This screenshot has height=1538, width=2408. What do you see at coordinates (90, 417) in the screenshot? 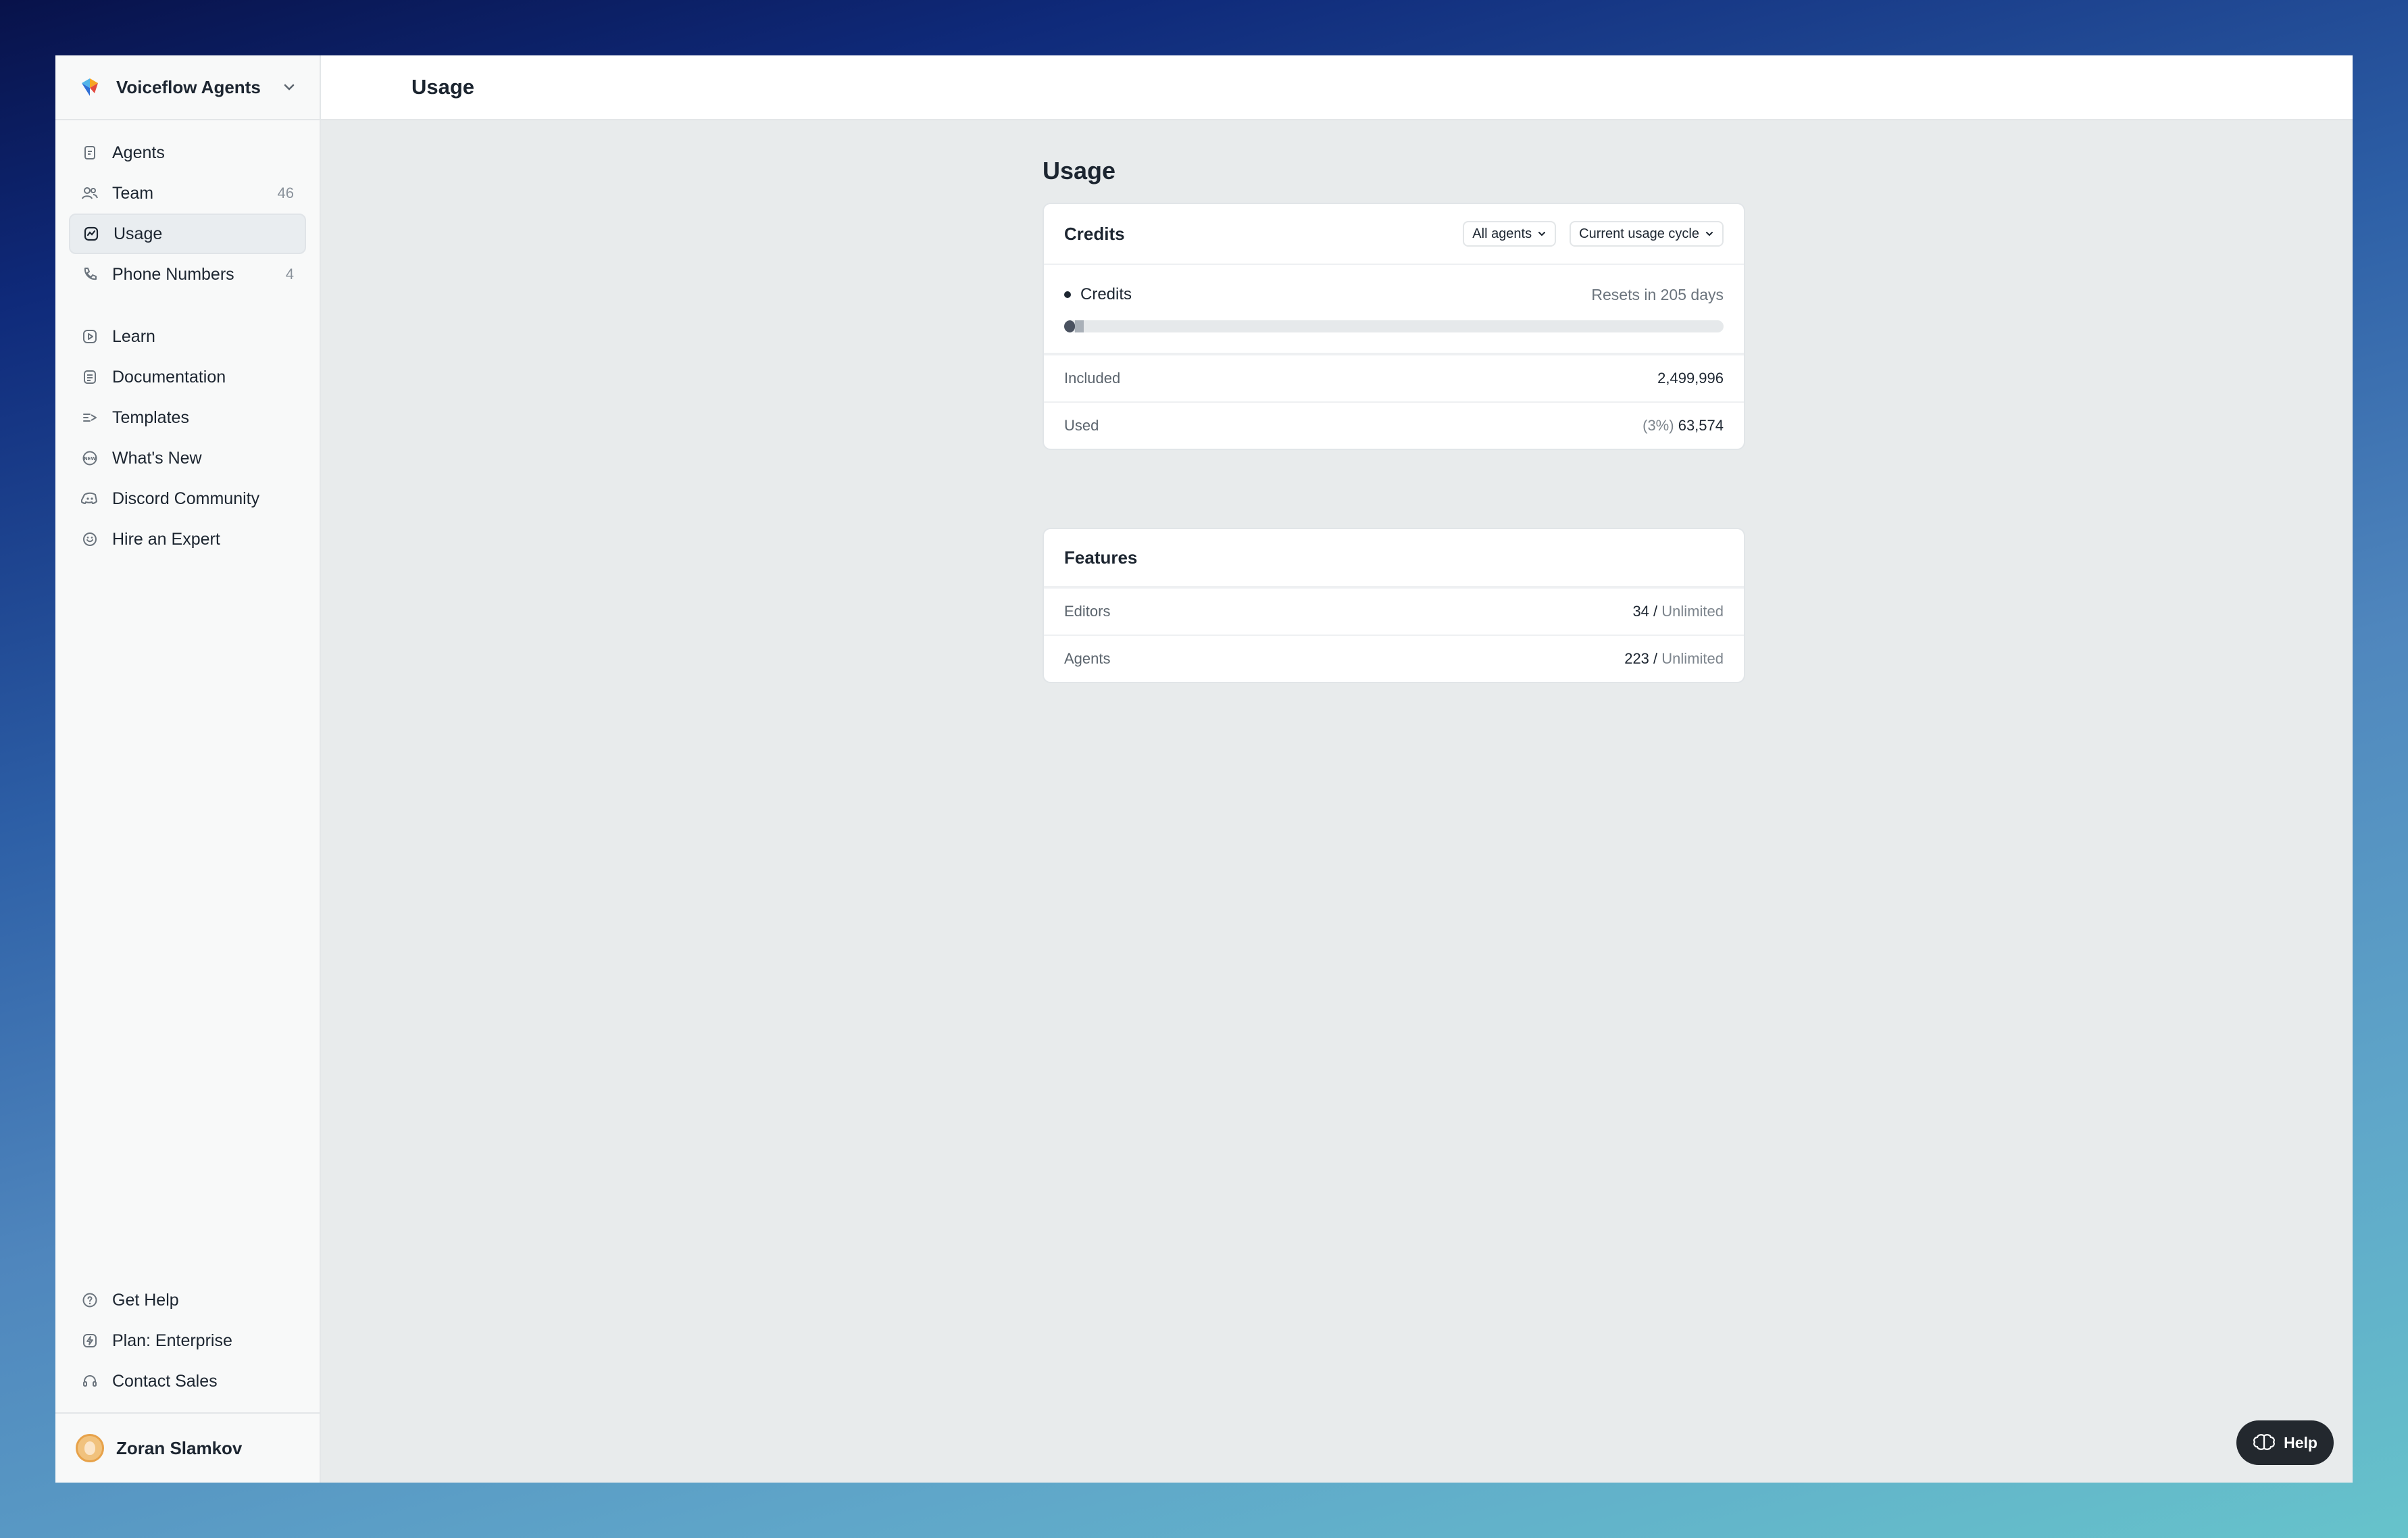
I see `templates-icon` at bounding box center [90, 417].